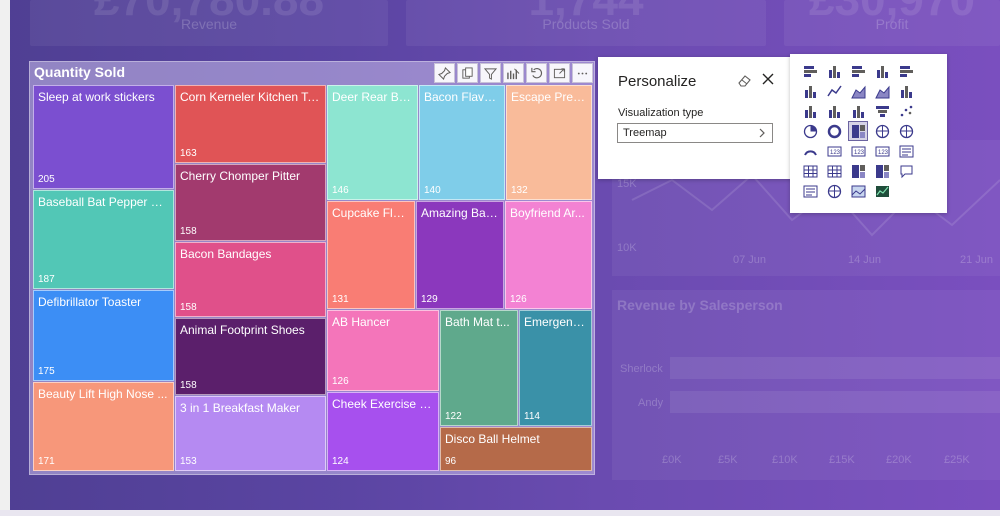  What do you see at coordinates (882, 91) in the screenshot?
I see `stacked-area-icon` at bounding box center [882, 91].